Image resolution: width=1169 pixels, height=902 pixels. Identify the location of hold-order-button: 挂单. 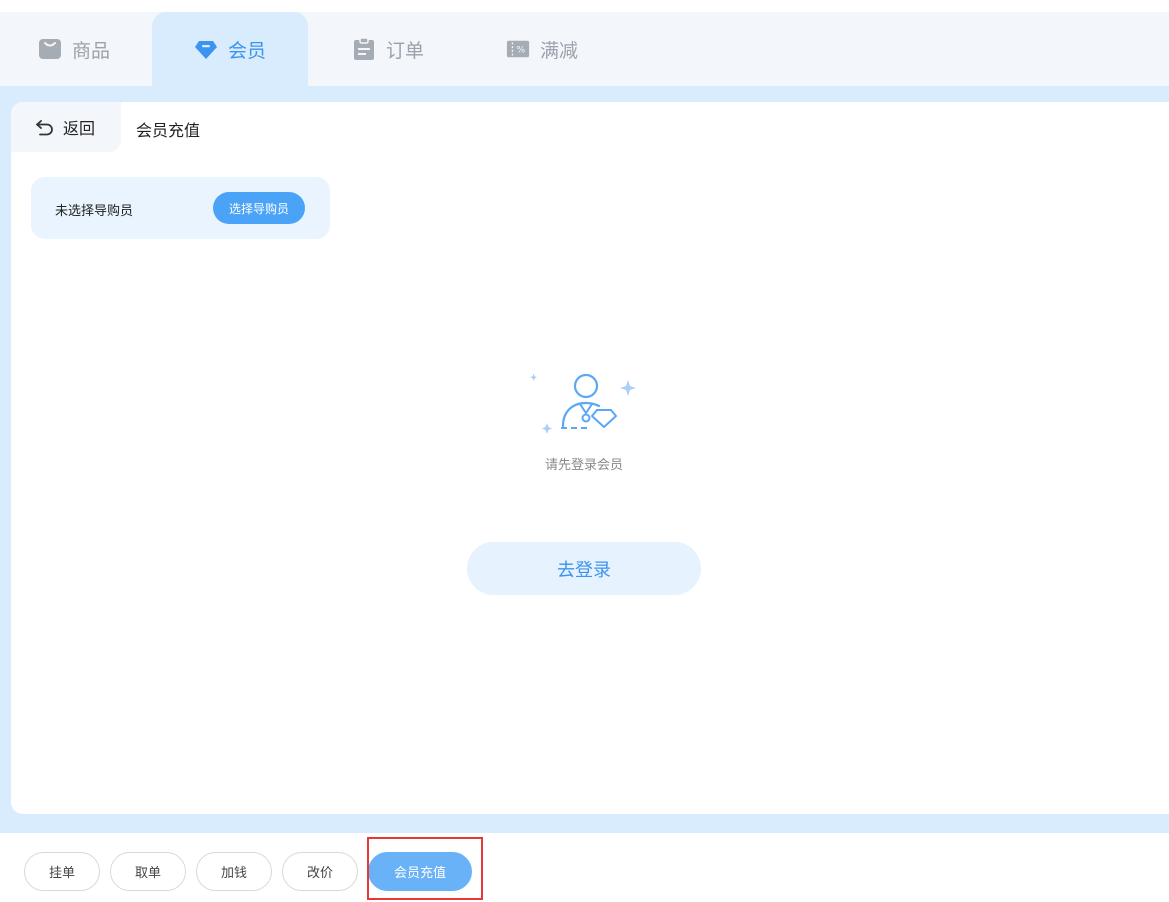
(62, 871).